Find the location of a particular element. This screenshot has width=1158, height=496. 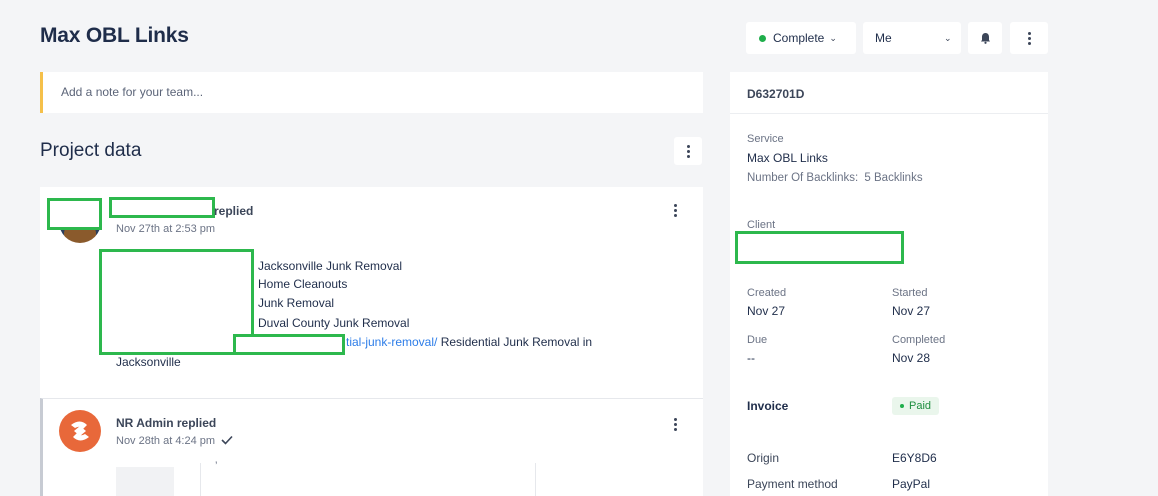

page-title: Max OBL Links is located at coordinates (114, 35).